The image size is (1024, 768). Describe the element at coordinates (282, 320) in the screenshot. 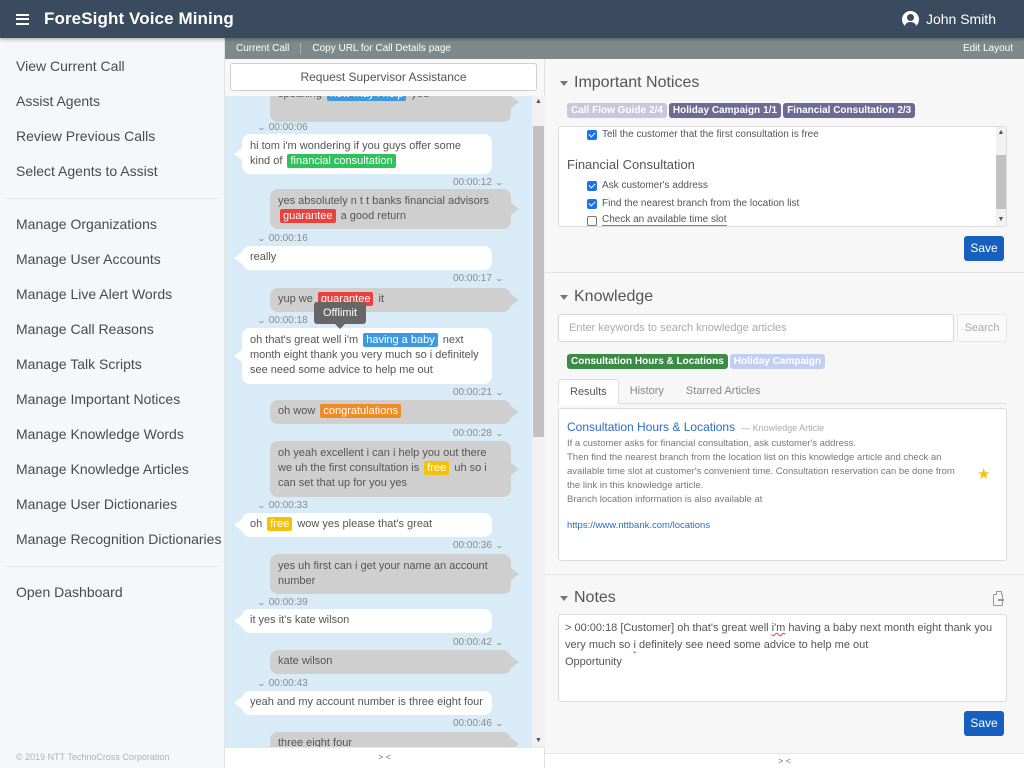

I see `message-timestamp: ⌄ 00:00:18` at that location.